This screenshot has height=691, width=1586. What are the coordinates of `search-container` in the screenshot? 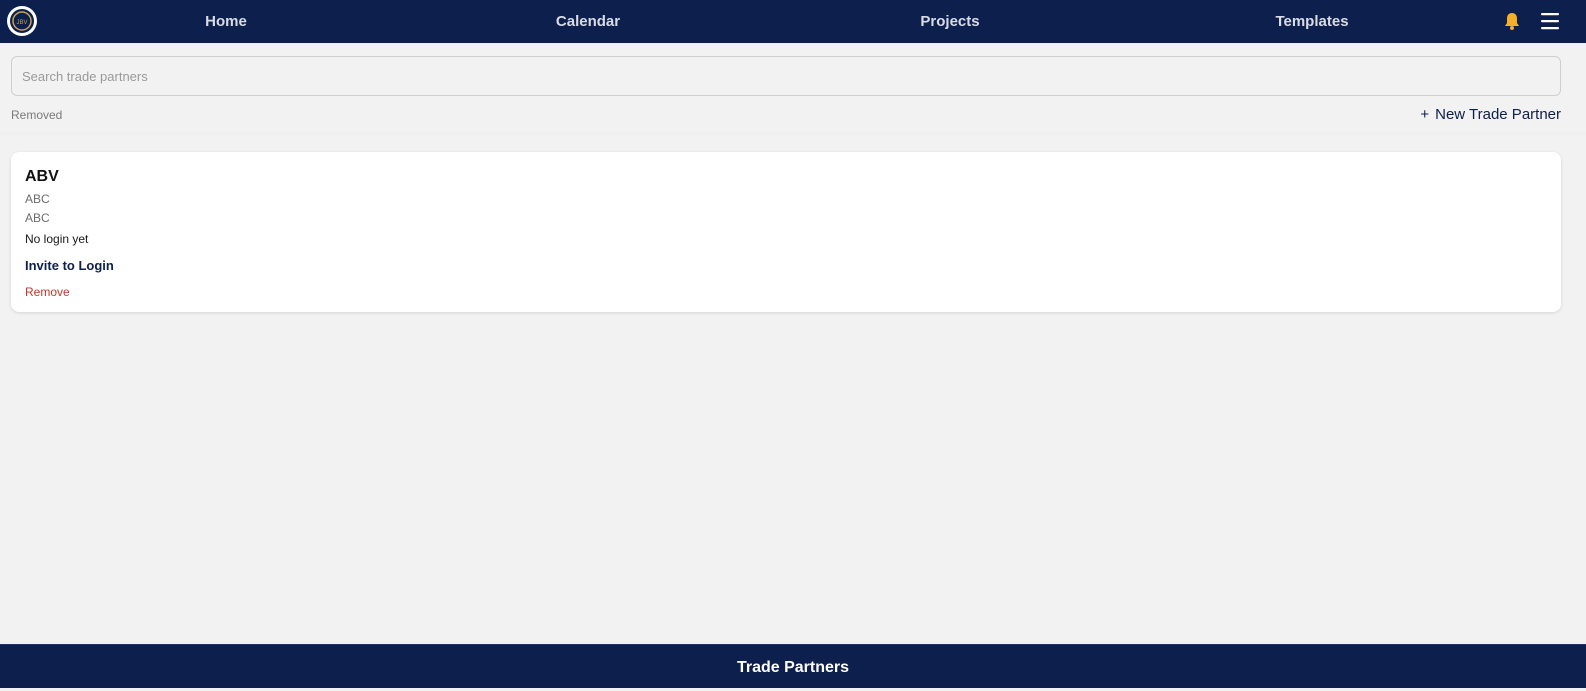 It's located at (786, 76).